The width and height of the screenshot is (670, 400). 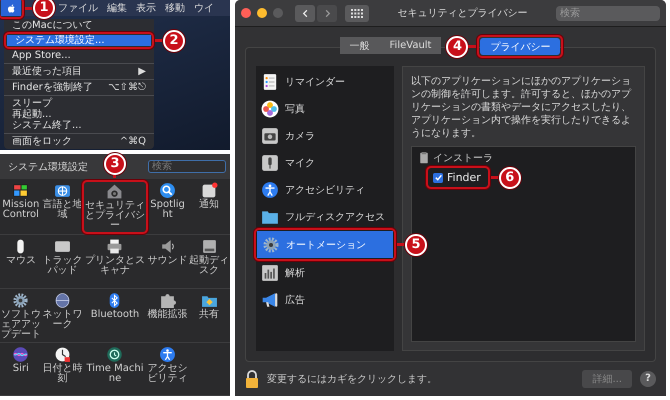 What do you see at coordinates (270, 163) in the screenshot?
I see `microphone-icon` at bounding box center [270, 163].